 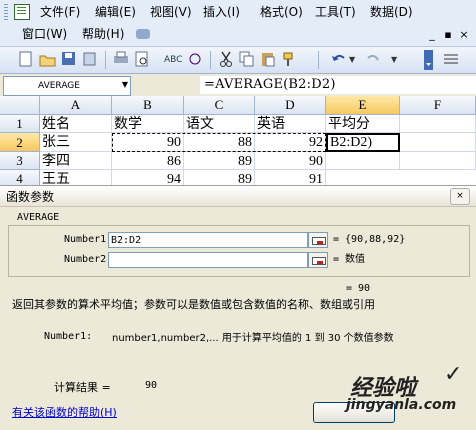 What do you see at coordinates (85, 259) in the screenshot?
I see `number2-label: Number2` at bounding box center [85, 259].